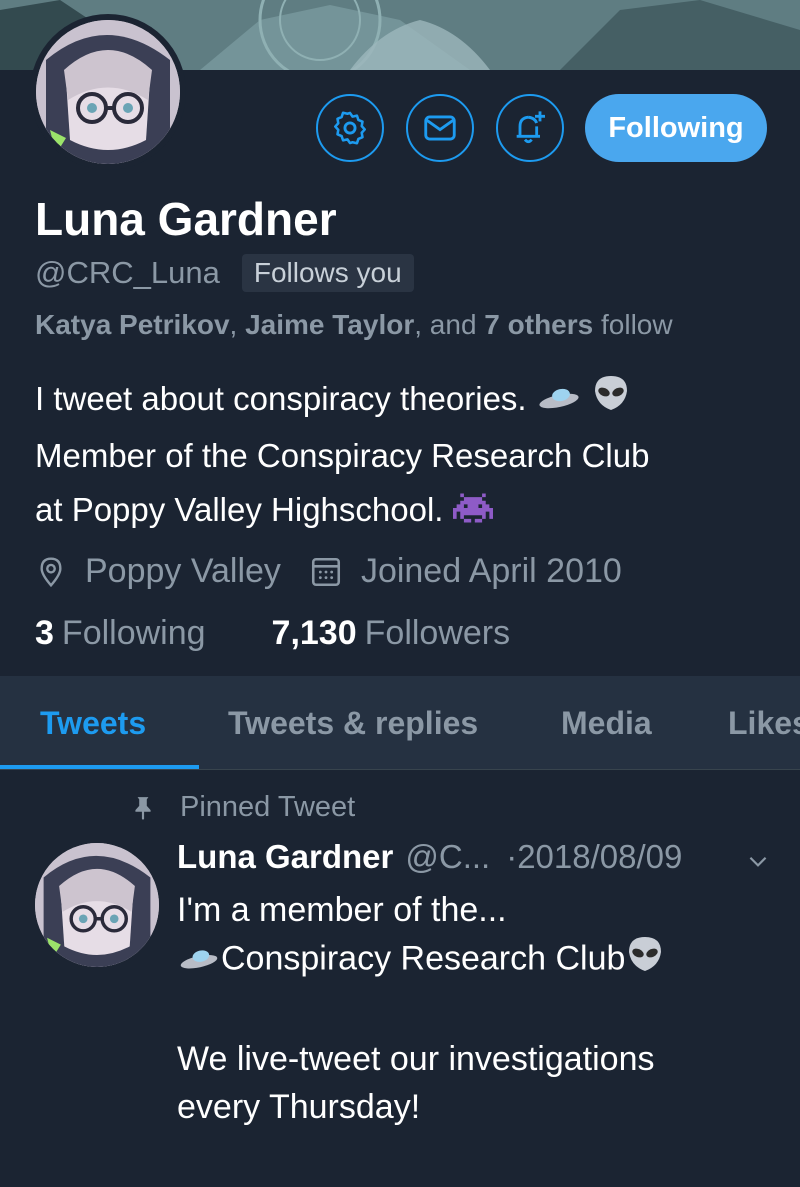 This screenshot has height=1187, width=800. What do you see at coordinates (239, 510) in the screenshot?
I see `bio-line-3: at Poppy Valley Highschool.` at bounding box center [239, 510].